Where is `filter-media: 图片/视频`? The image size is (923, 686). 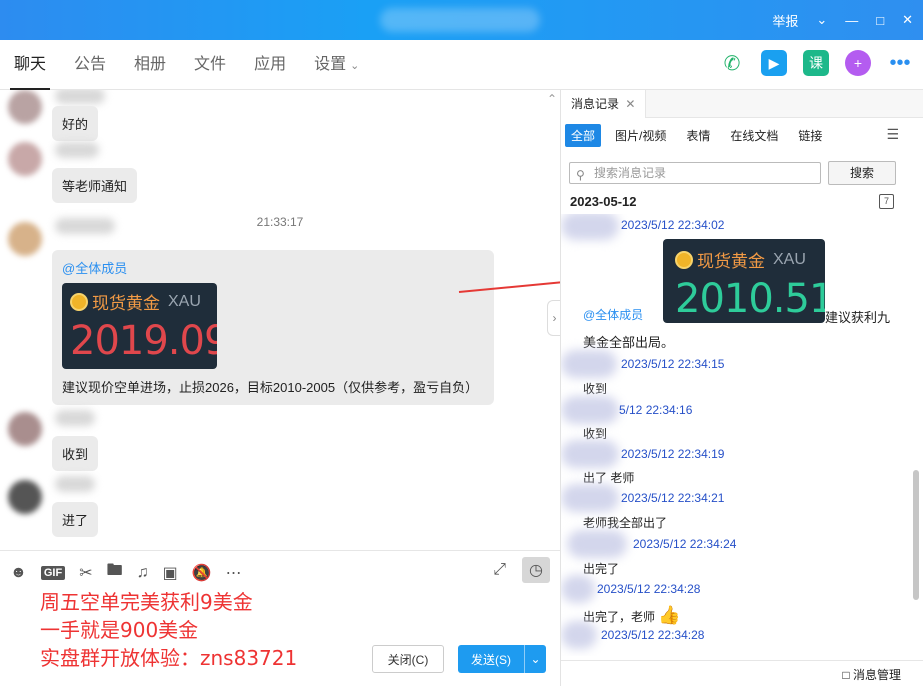 filter-media: 图片/视频 is located at coordinates (640, 135).